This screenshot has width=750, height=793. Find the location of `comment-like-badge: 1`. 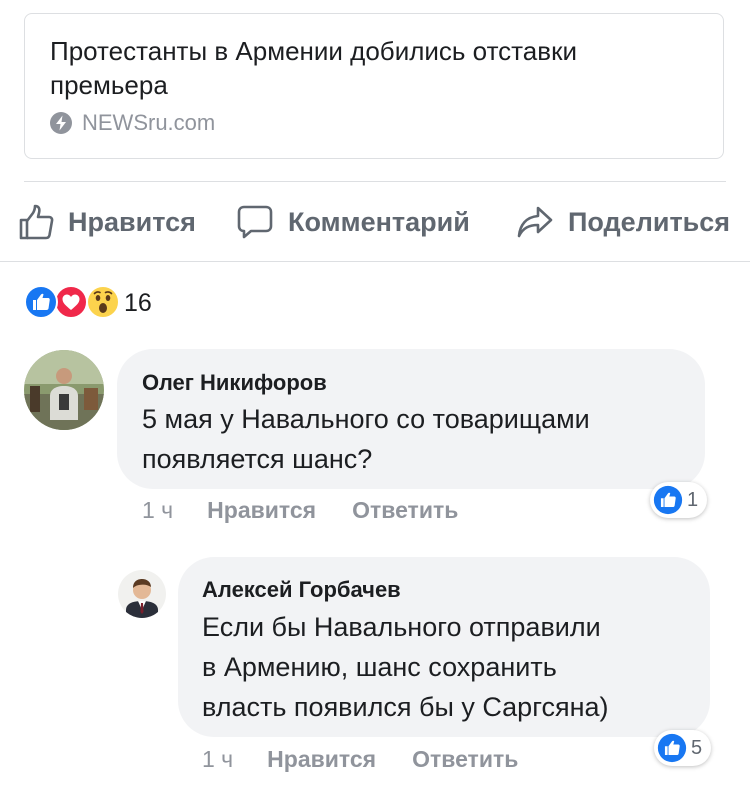

comment-like-badge: 1 is located at coordinates (678, 500).